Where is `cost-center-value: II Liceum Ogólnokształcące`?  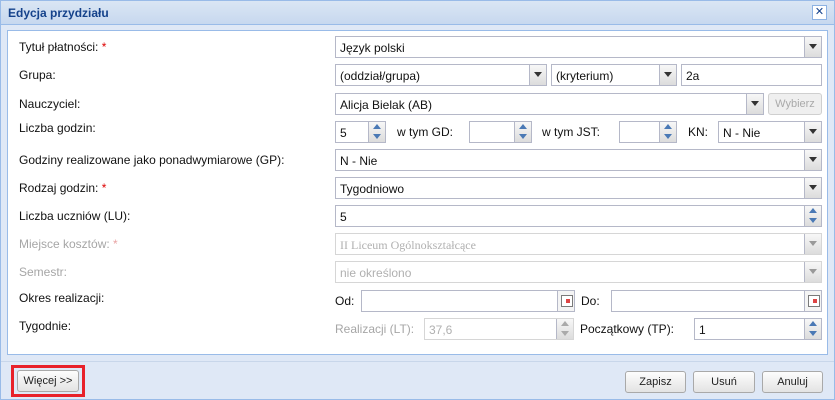
cost-center-value: II Liceum Ogólnokształcące is located at coordinates (408, 245).